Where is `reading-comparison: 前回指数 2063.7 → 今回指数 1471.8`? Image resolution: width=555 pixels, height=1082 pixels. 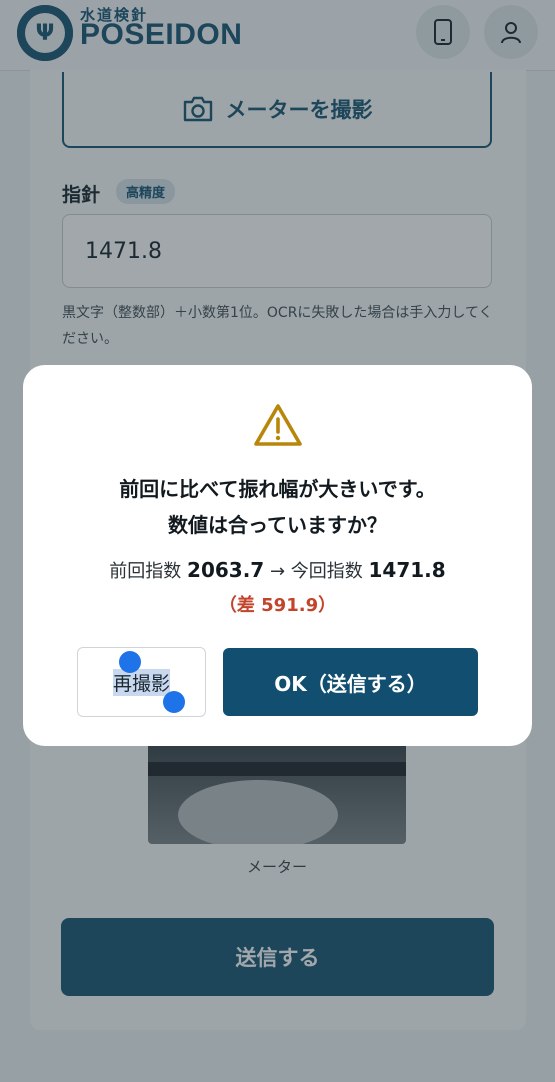 reading-comparison: 前回指数 2063.7 → 今回指数 1471.8 is located at coordinates (277, 570).